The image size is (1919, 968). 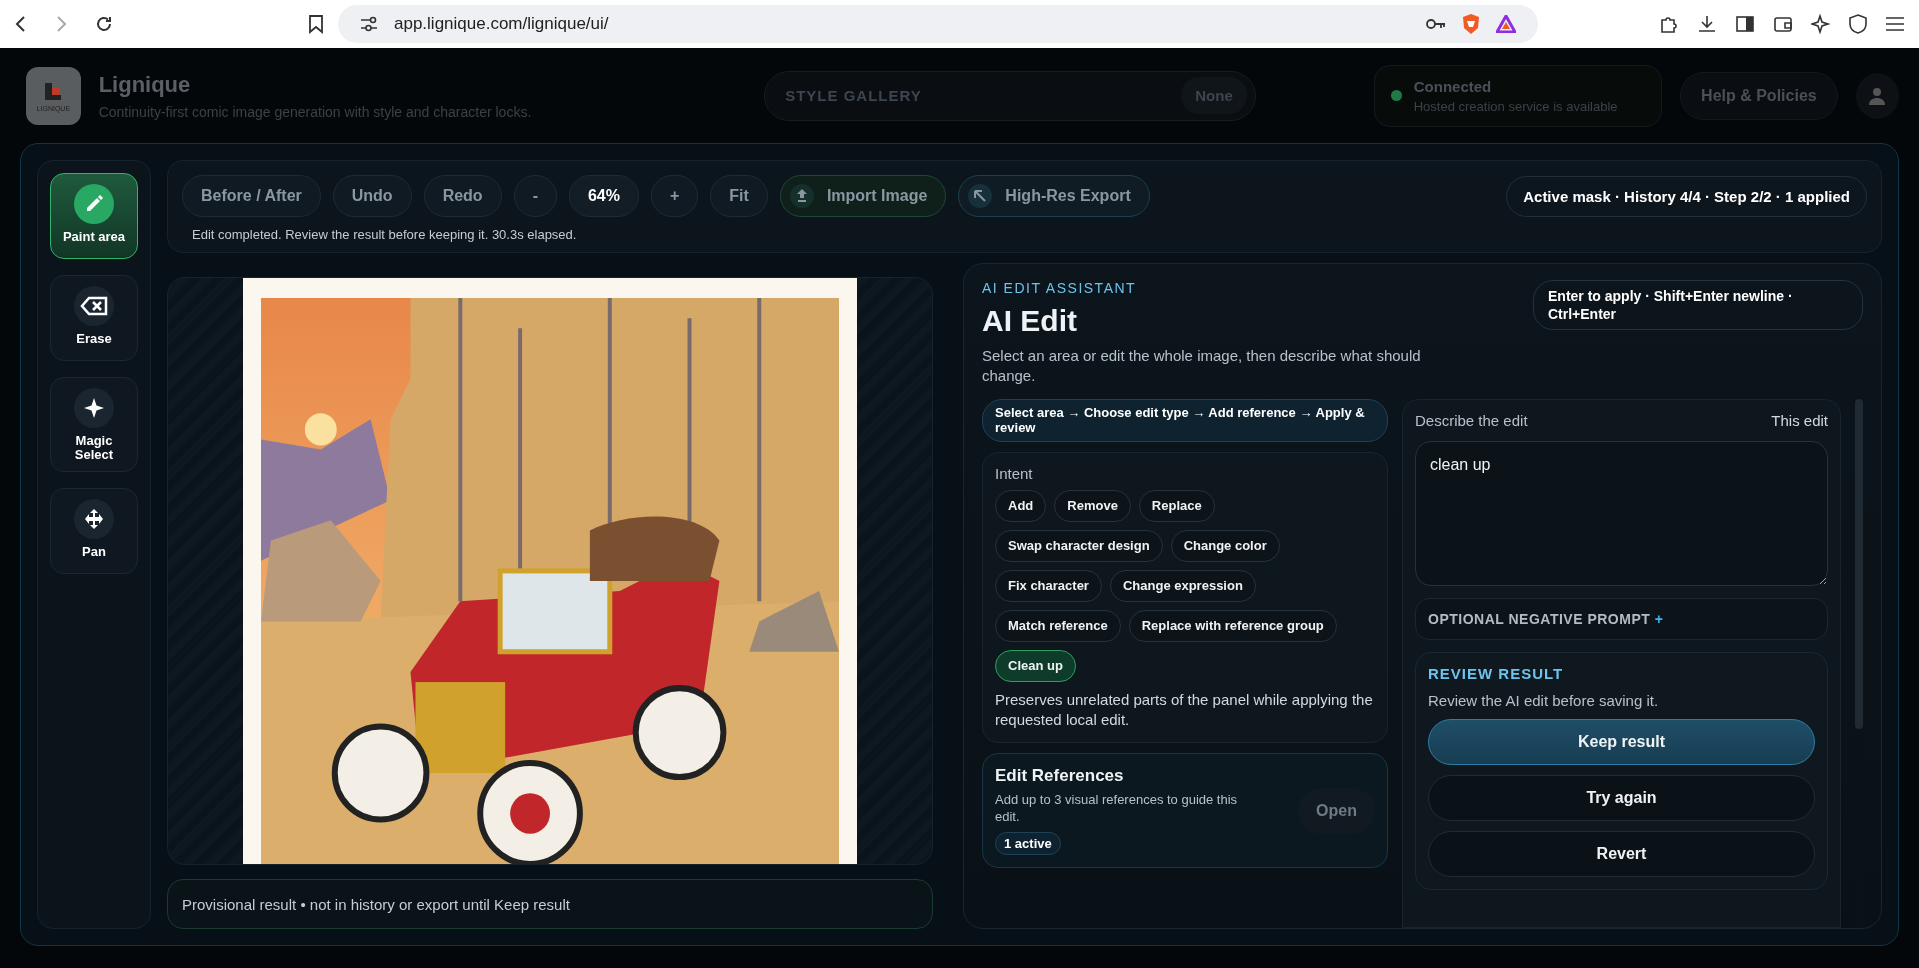 What do you see at coordinates (603, 196) in the screenshot?
I see `zoom-level-button: 64%` at bounding box center [603, 196].